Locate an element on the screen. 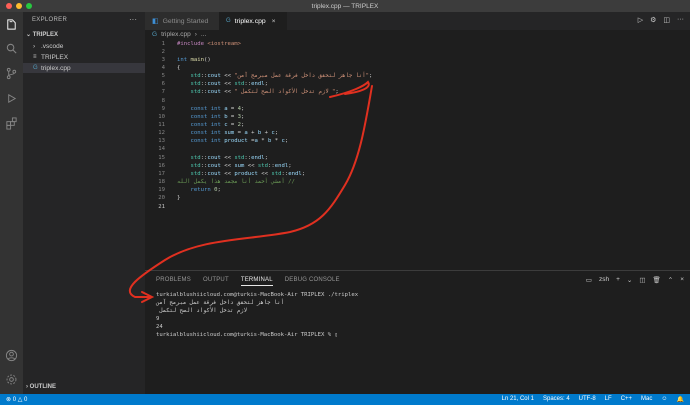 This screenshot has width=690, height=405. cursor-position: Ln 21, Col 1 is located at coordinates (518, 399).